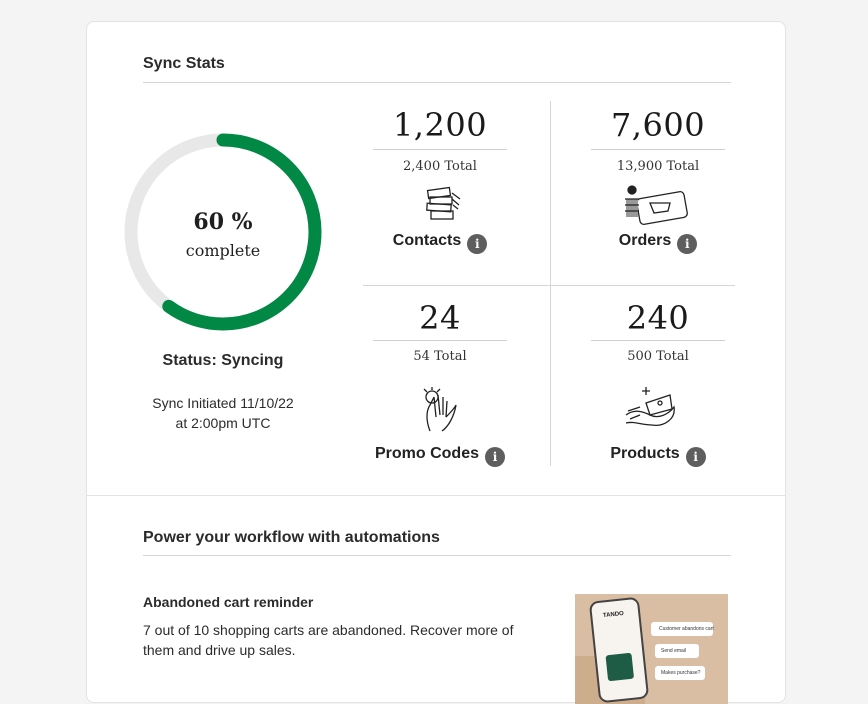 Image resolution: width=868 pixels, height=704 pixels. I want to click on stat-contacts-total: 2,400 Total, so click(440, 166).